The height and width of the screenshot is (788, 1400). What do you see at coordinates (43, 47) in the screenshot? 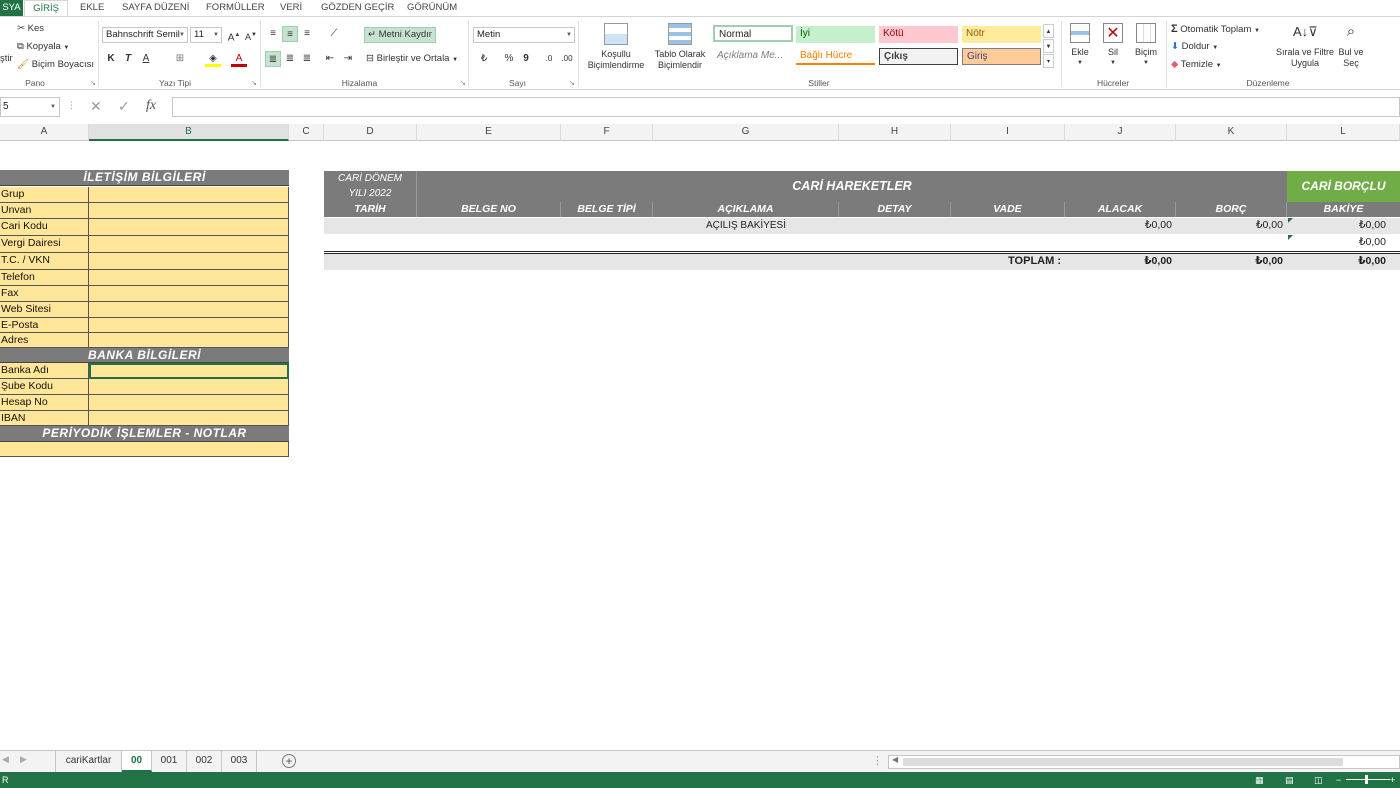
I see `copy-button: ⧉ Kopyala ▼` at bounding box center [43, 47].